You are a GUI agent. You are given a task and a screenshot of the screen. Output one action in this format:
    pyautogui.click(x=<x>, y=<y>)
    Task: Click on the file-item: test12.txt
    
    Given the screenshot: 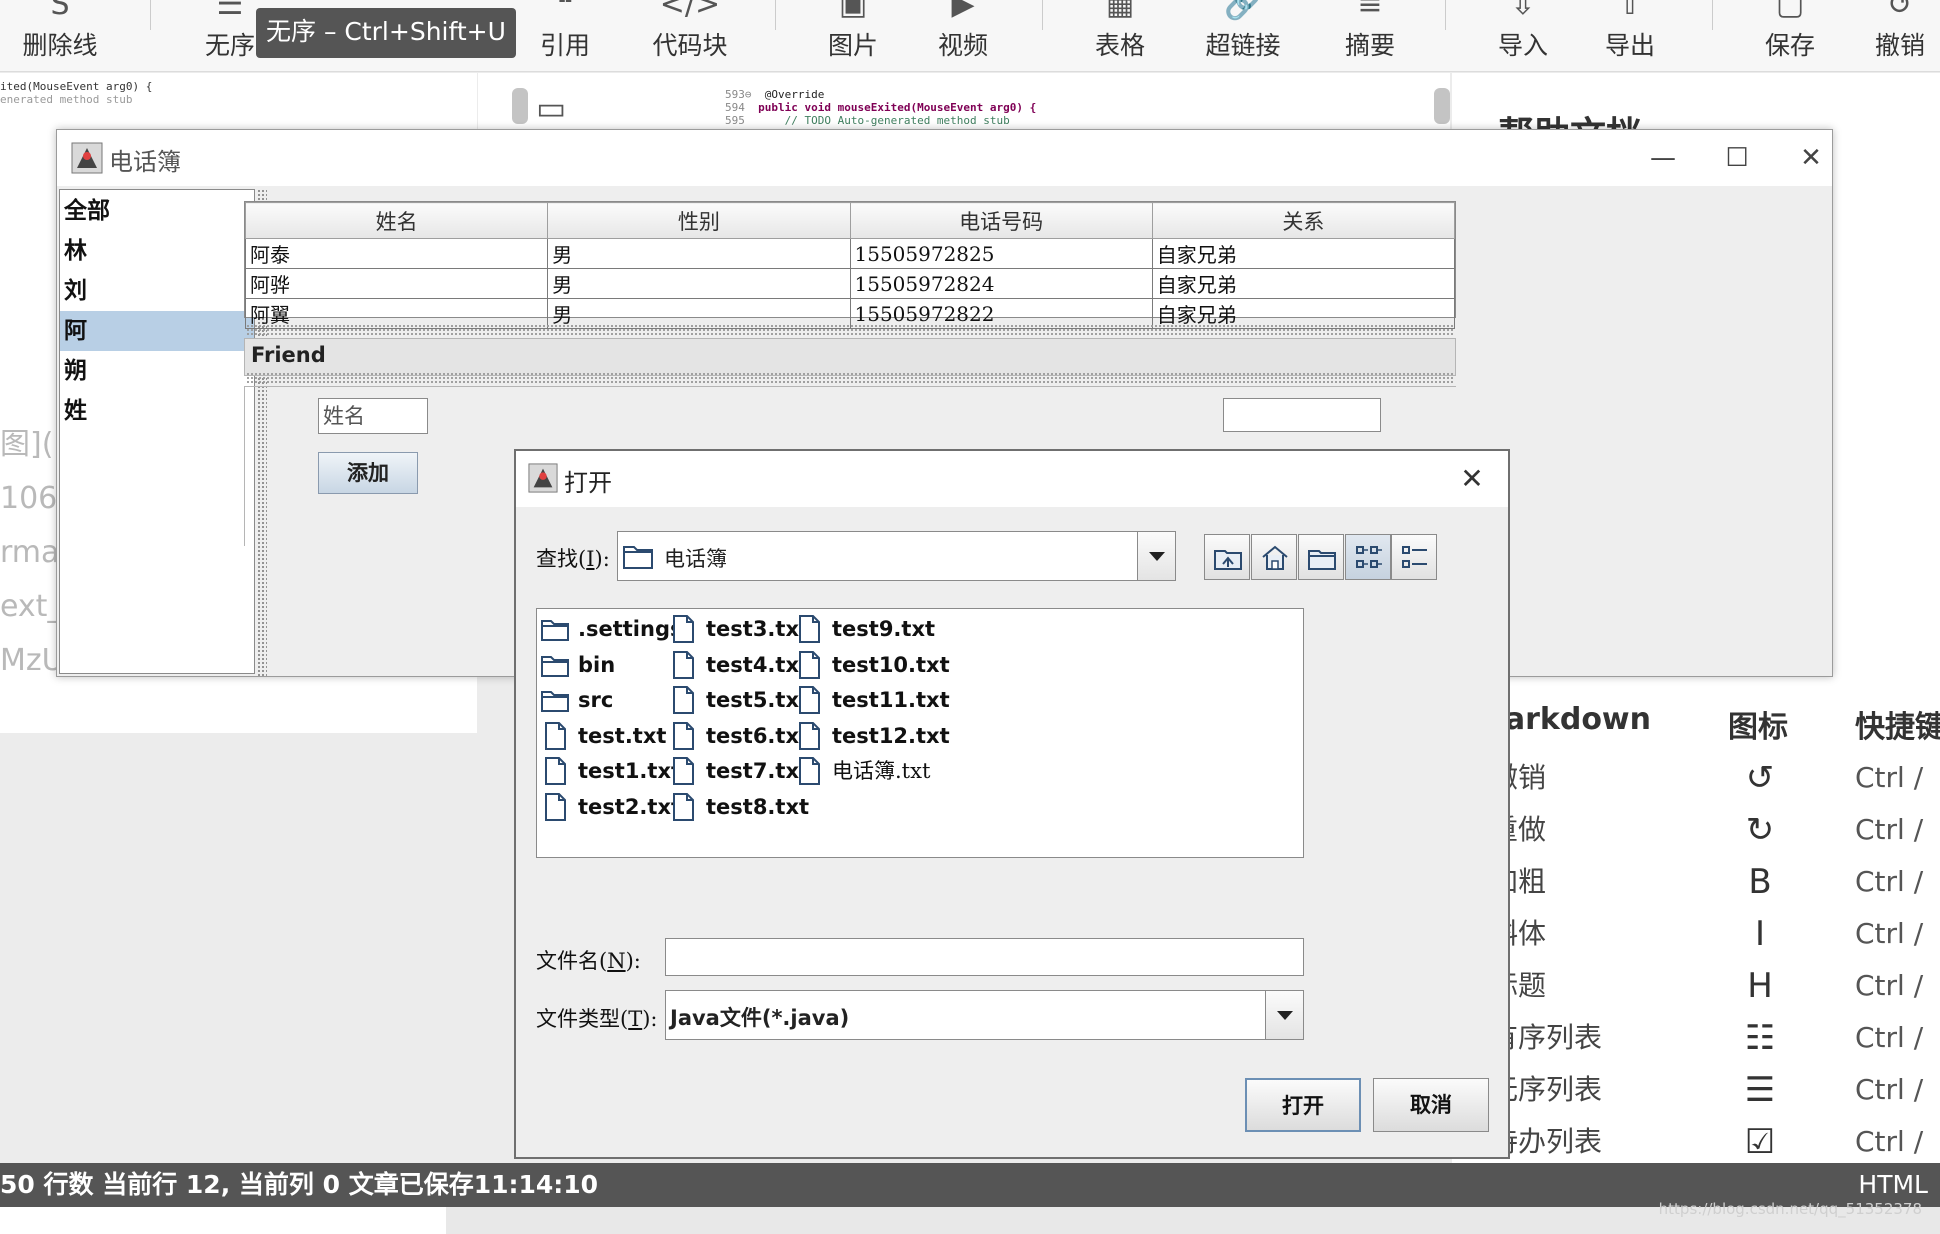 What is the action you would take?
    pyautogui.click(x=872, y=736)
    